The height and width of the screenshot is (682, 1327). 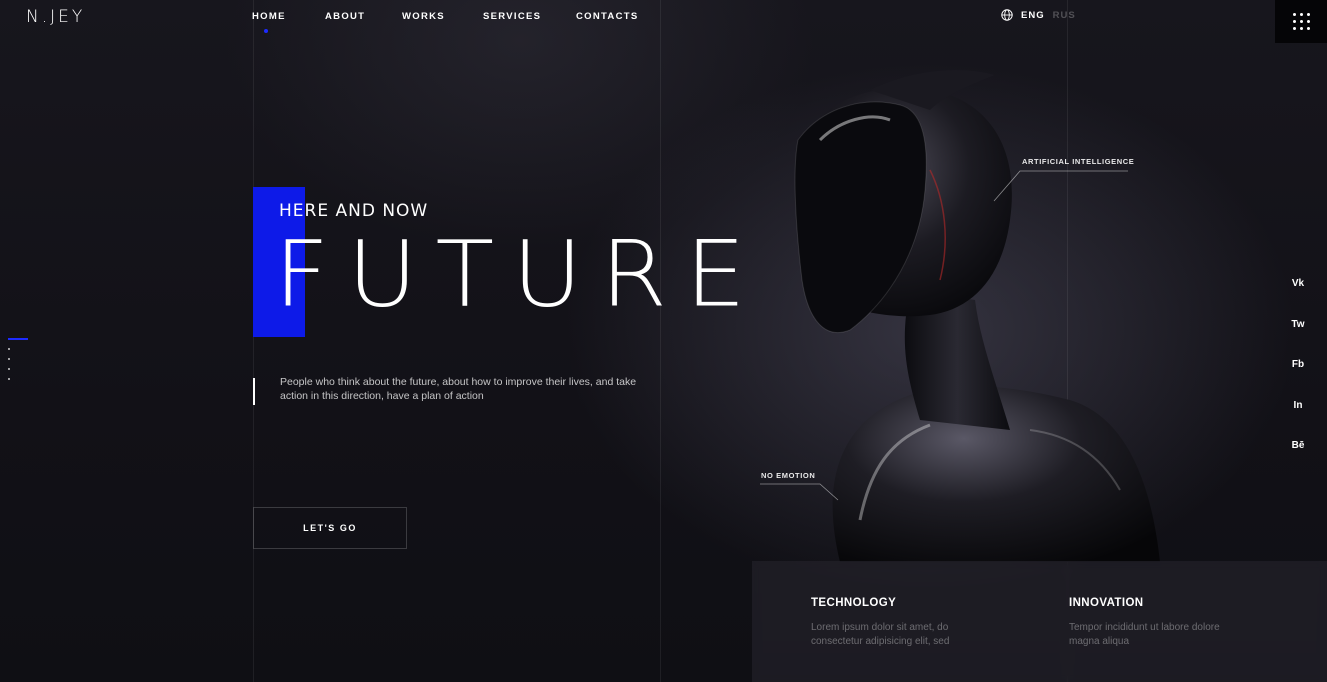 I want to click on description-bar, so click(x=254, y=391).